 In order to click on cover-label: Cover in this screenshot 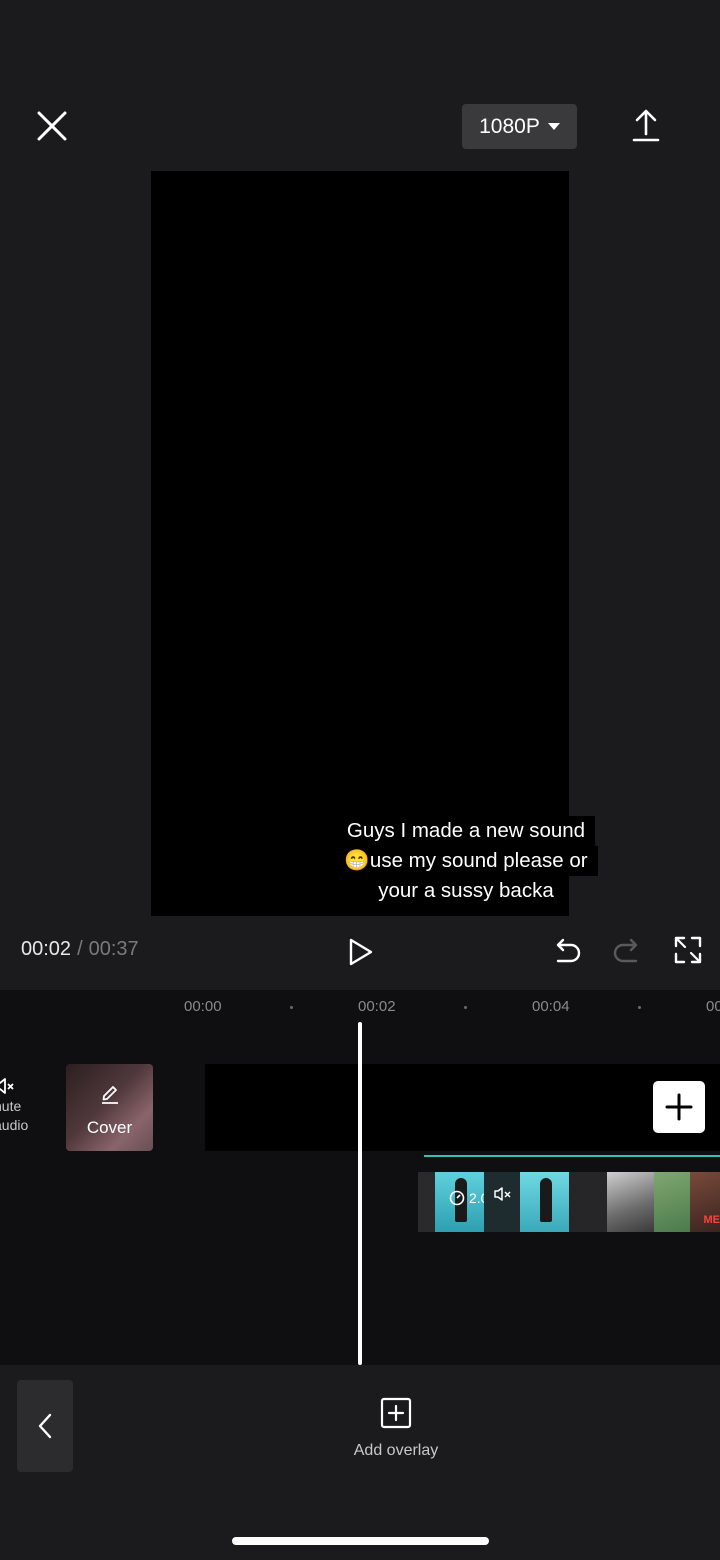, I will do `click(109, 1127)`.